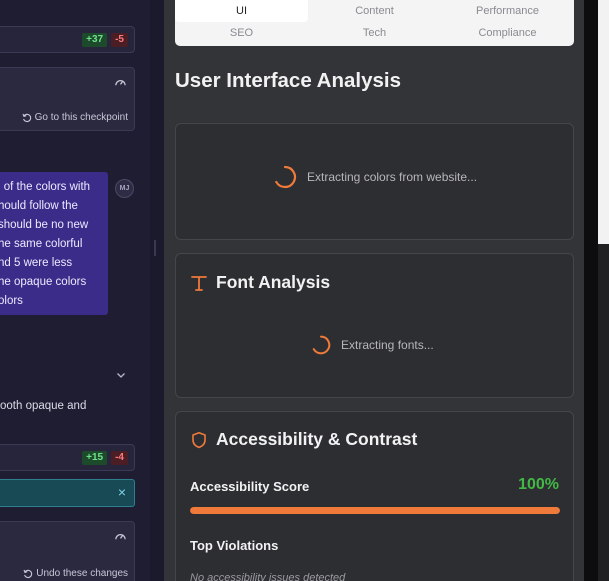 The height and width of the screenshot is (581, 609). I want to click on highlight-input: ×, so click(67, 493).